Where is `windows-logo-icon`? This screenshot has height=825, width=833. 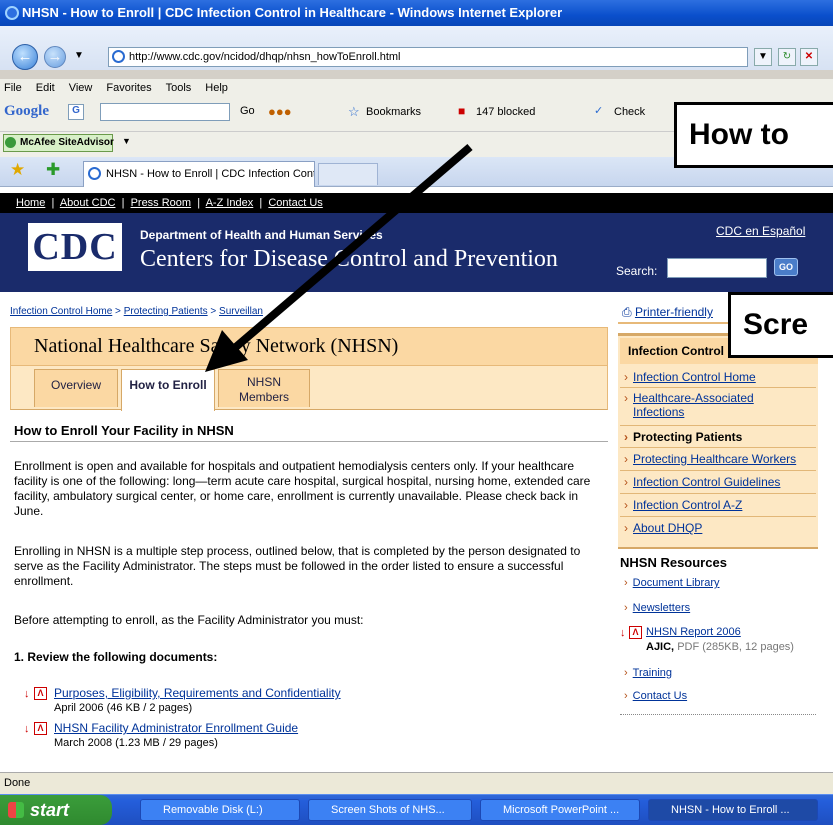
windows-logo-icon is located at coordinates (16, 810).